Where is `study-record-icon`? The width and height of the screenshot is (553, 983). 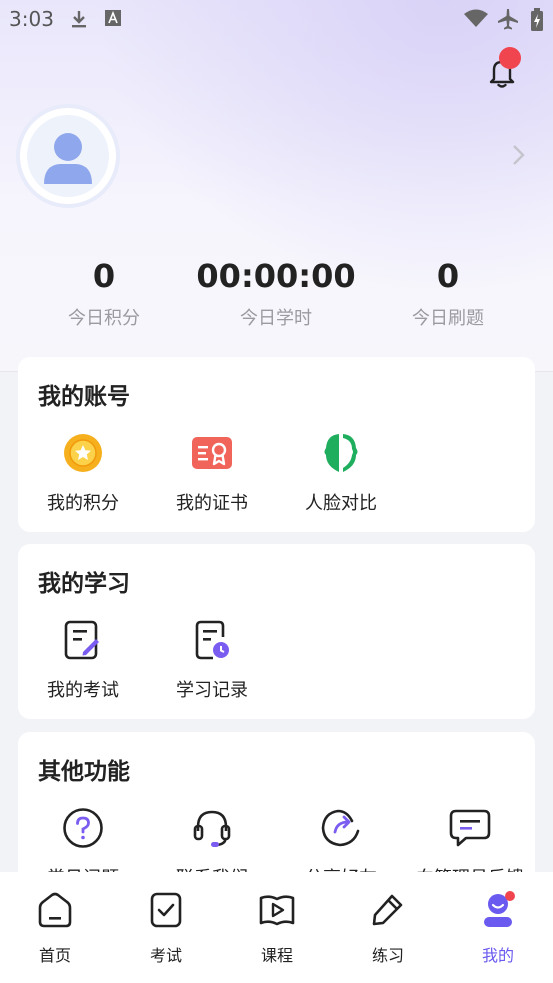
study-record-icon is located at coordinates (212, 640).